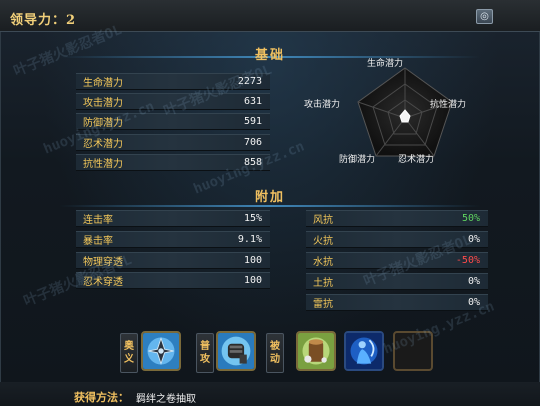  Describe the element at coordinates (316, 351) in the screenshot. I see `log-substitution-icon` at that location.